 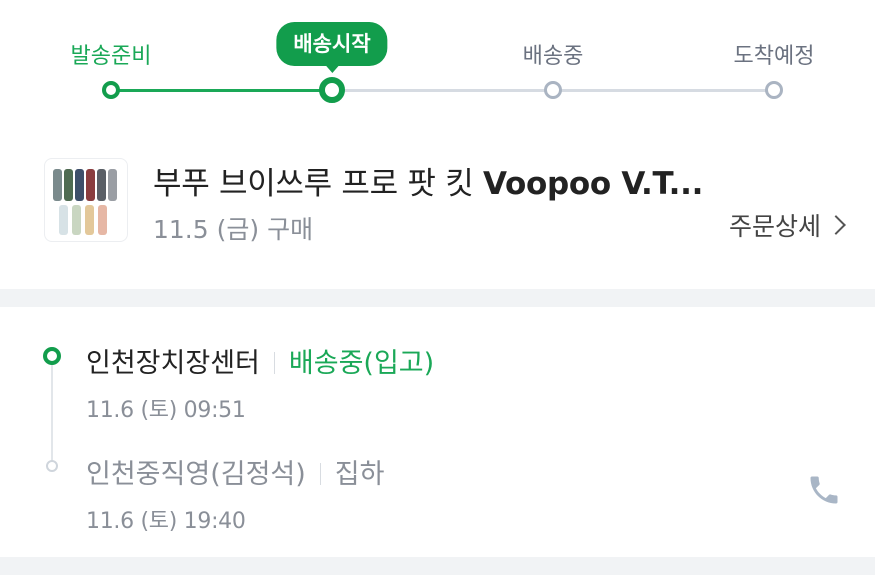 I want to click on phone-icon, so click(x=824, y=490).